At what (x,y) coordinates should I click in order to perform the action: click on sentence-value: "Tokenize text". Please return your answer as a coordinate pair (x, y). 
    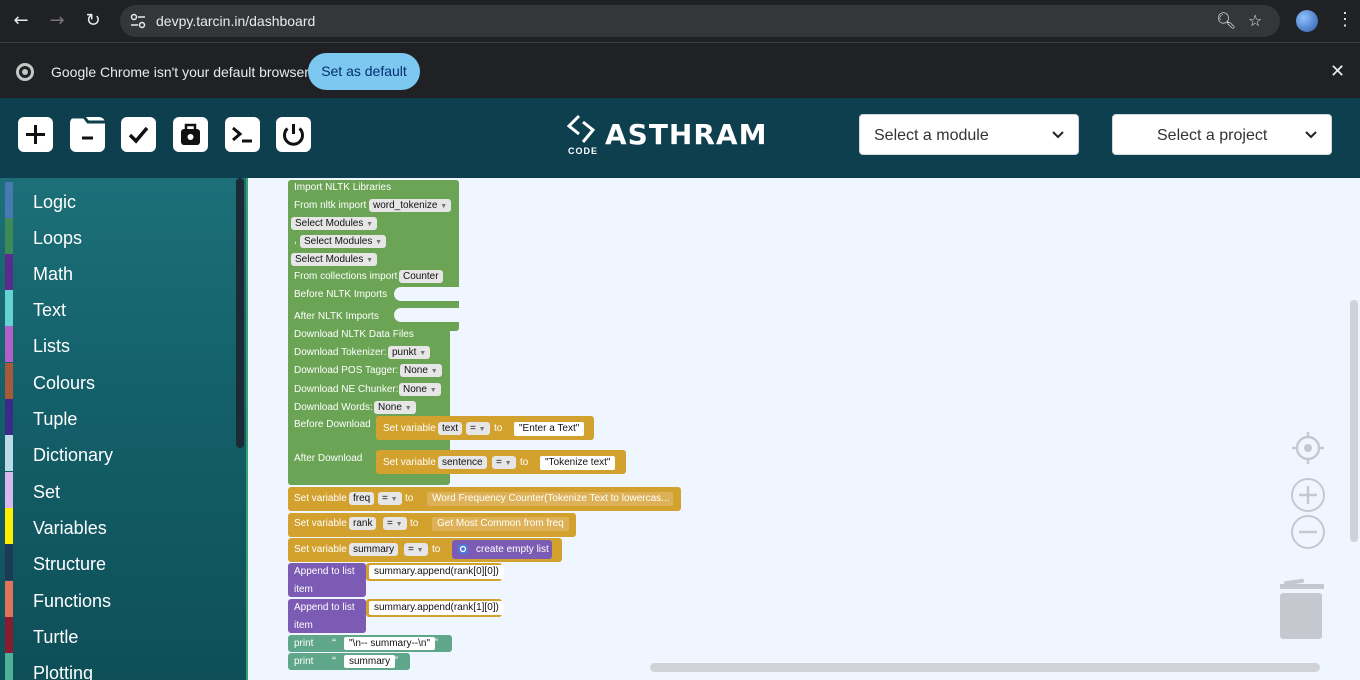
    Looking at the image, I should click on (578, 463).